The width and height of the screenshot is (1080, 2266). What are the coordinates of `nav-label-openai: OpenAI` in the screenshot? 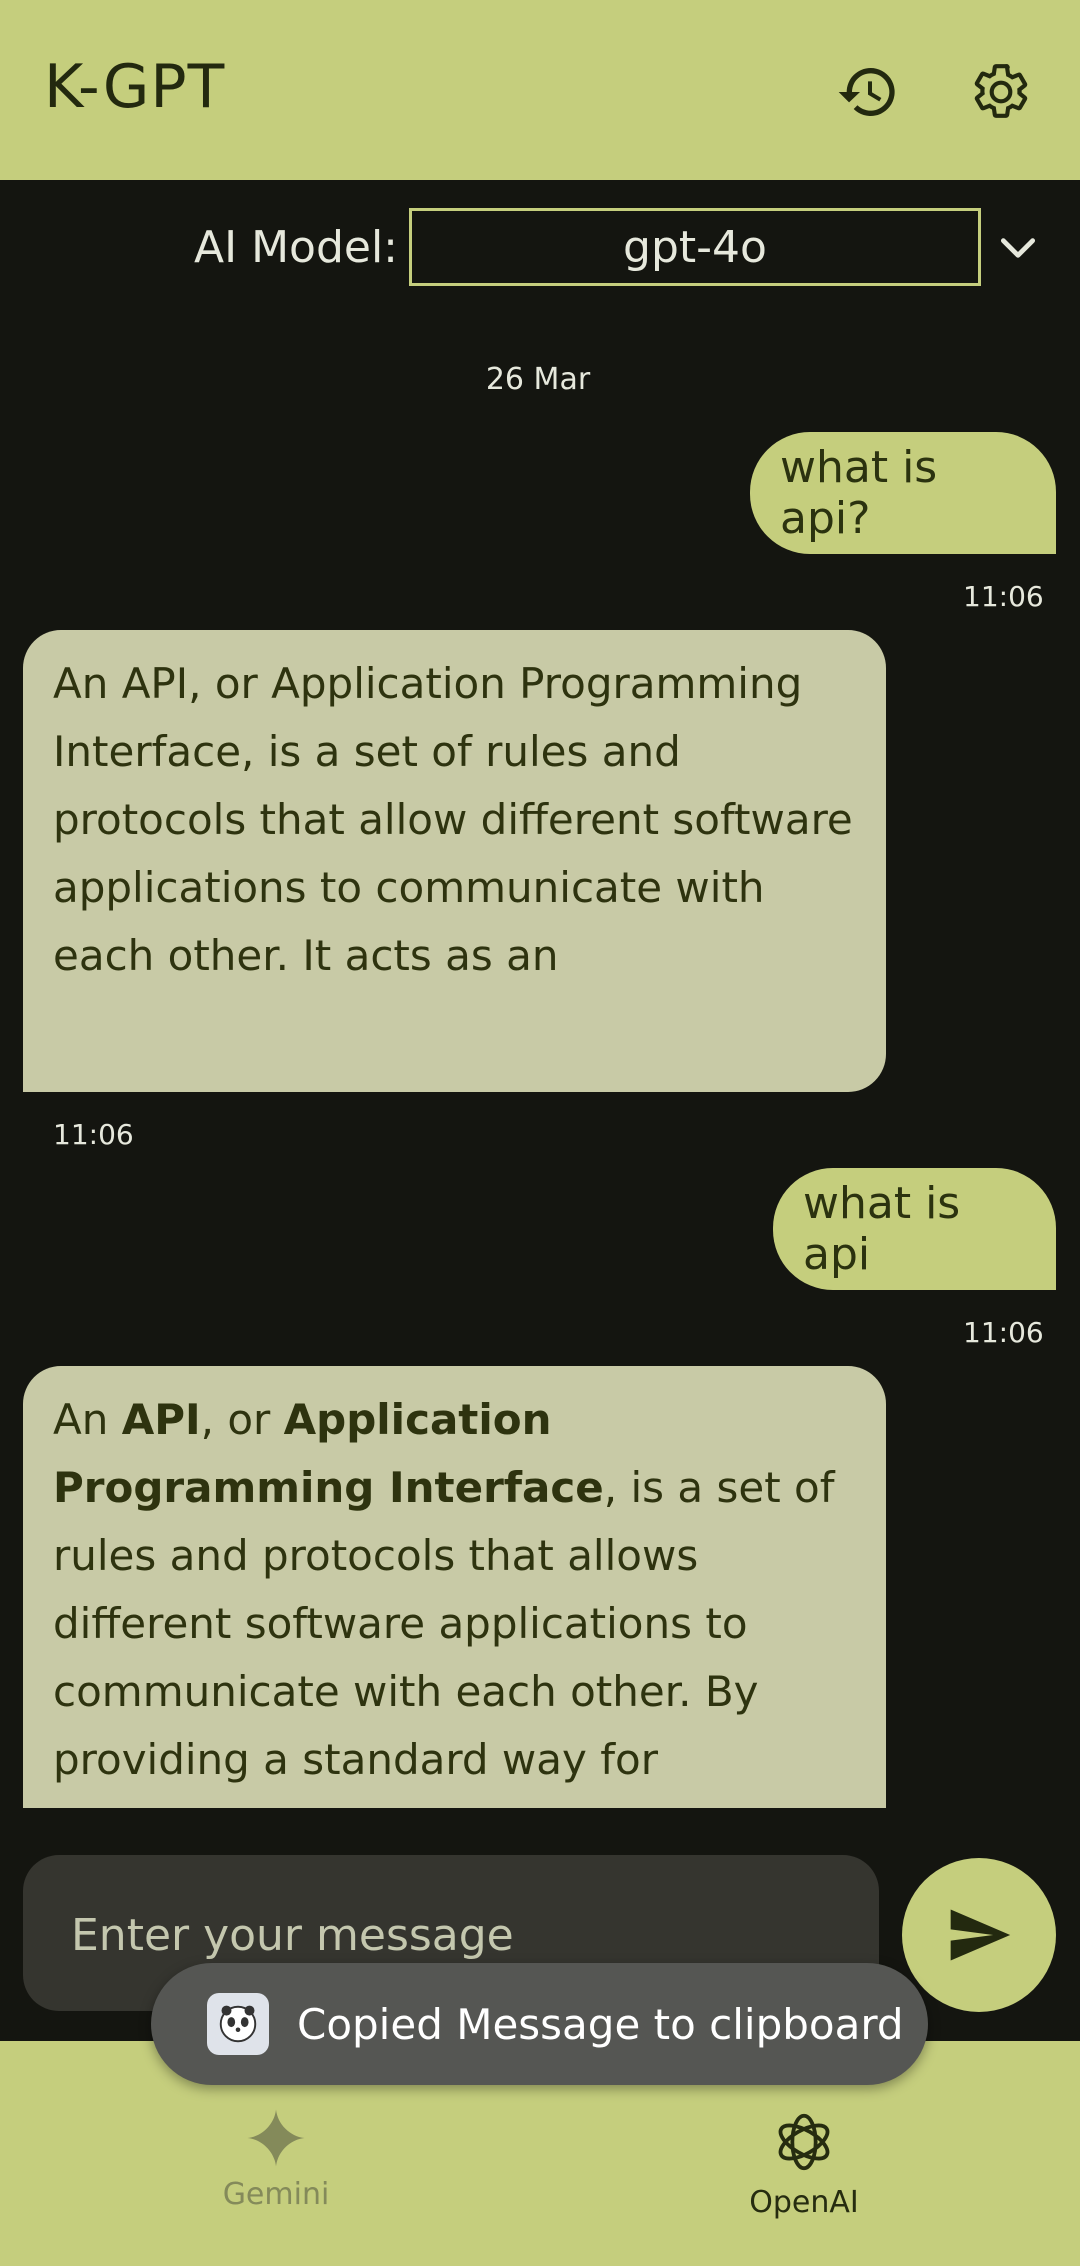 It's located at (804, 2202).